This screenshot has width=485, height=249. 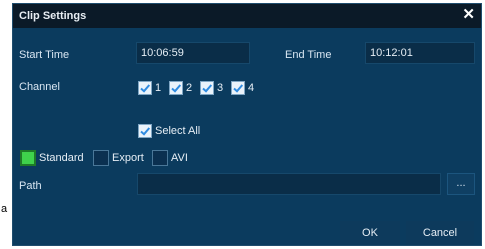 What do you see at coordinates (247, 16) in the screenshot?
I see `title-bar: Clip Settings ✕` at bounding box center [247, 16].